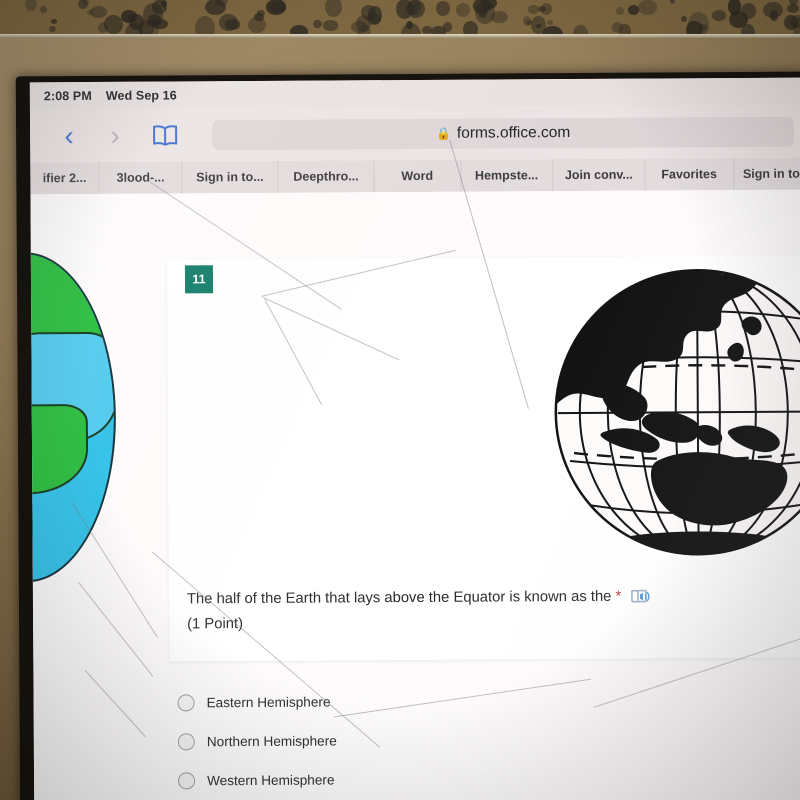 Image resolution: width=800 pixels, height=800 pixels. I want to click on read-aloud-icon, so click(641, 600).